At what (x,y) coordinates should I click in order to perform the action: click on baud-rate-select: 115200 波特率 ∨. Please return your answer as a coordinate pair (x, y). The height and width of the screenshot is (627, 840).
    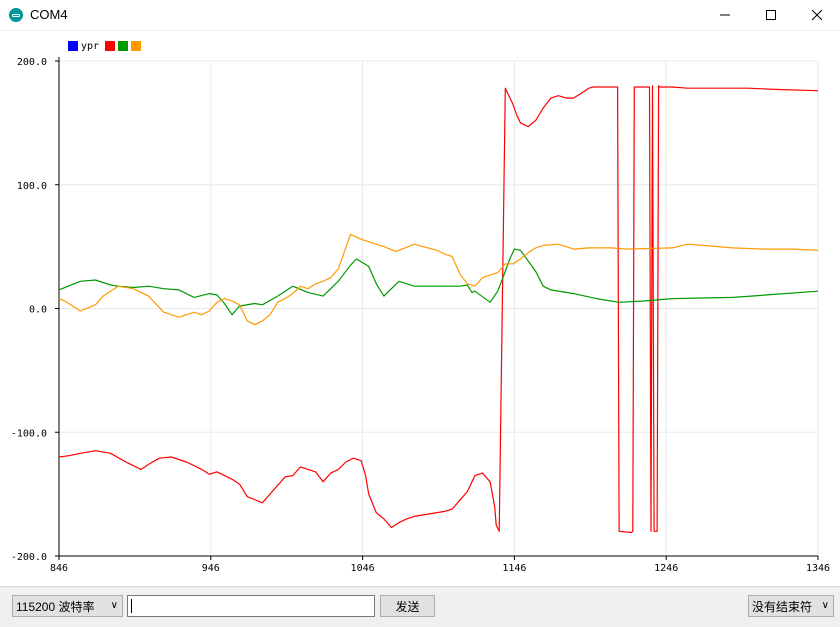
    Looking at the image, I should click on (67, 606).